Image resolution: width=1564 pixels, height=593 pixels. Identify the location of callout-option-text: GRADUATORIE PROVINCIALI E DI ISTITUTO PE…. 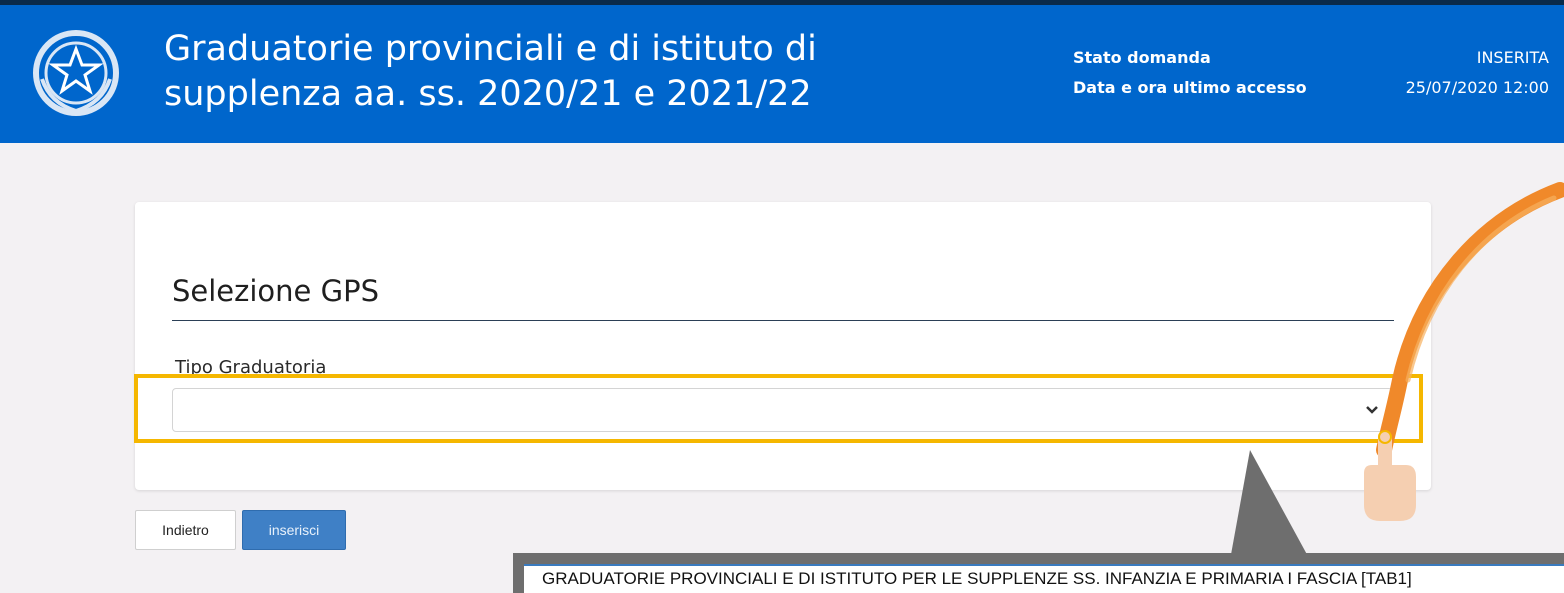
(977, 578).